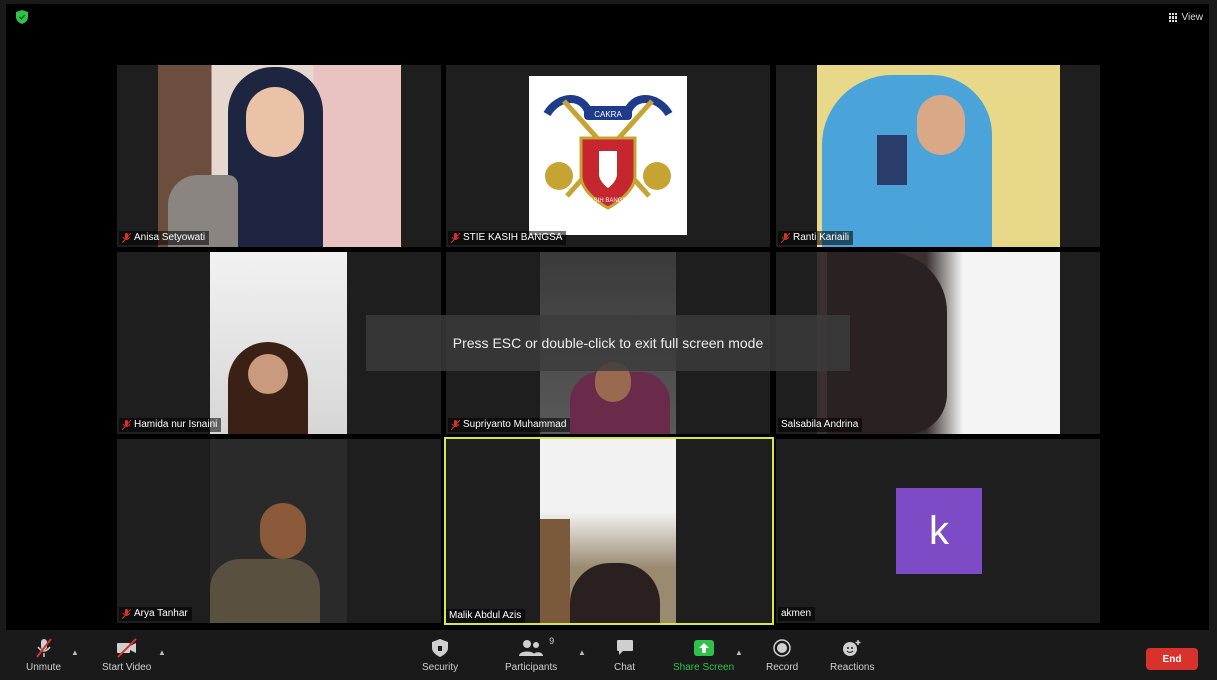 The height and width of the screenshot is (680, 1217). I want to click on participant-name-tag: Malik Abdul Azis, so click(486, 616).